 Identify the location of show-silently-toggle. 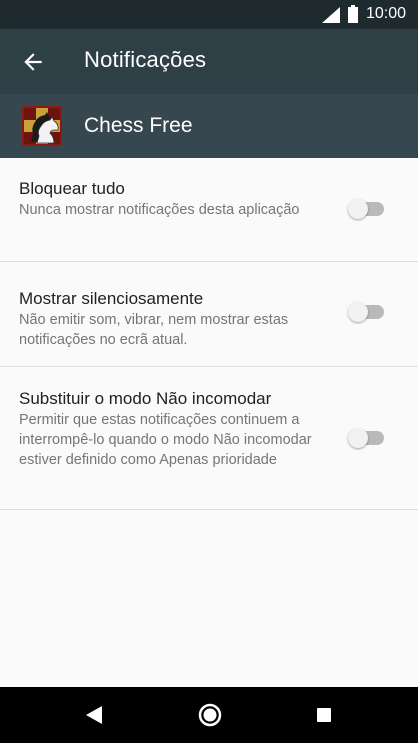
(367, 312).